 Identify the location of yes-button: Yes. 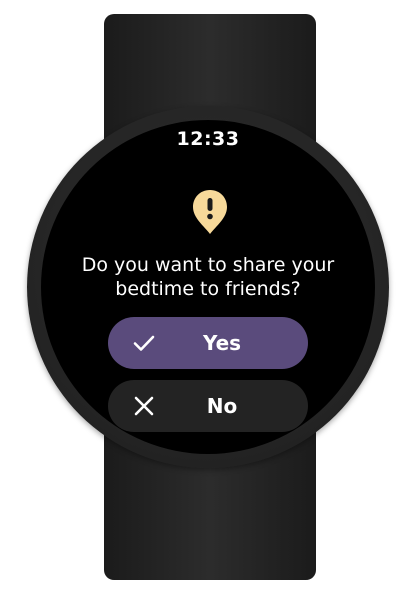
(208, 343).